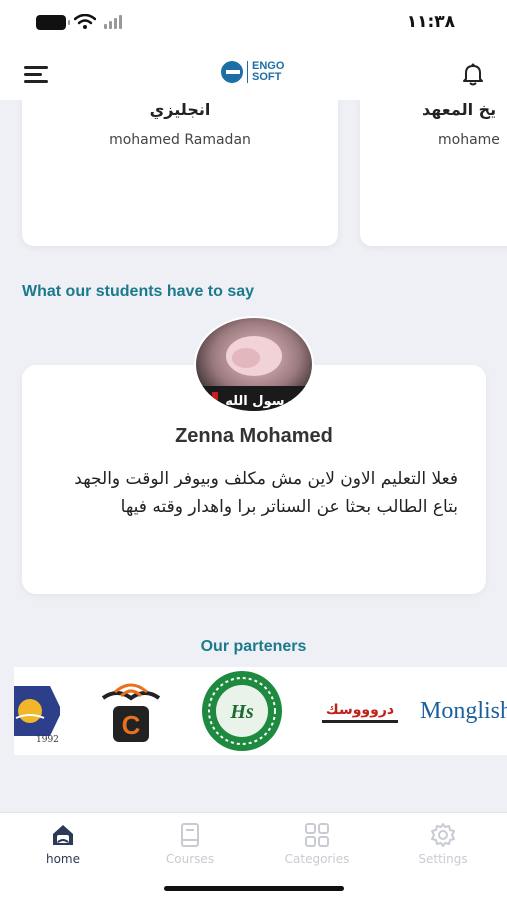 The width and height of the screenshot is (507, 900). What do you see at coordinates (254, 436) in the screenshot?
I see `reviewer-name: Zenna Mohamed` at bounding box center [254, 436].